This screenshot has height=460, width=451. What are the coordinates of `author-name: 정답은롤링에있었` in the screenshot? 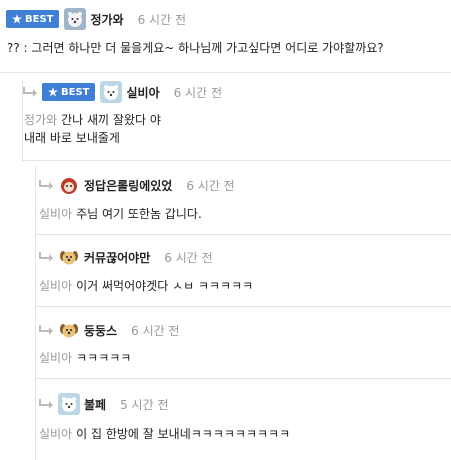 It's located at (128, 185).